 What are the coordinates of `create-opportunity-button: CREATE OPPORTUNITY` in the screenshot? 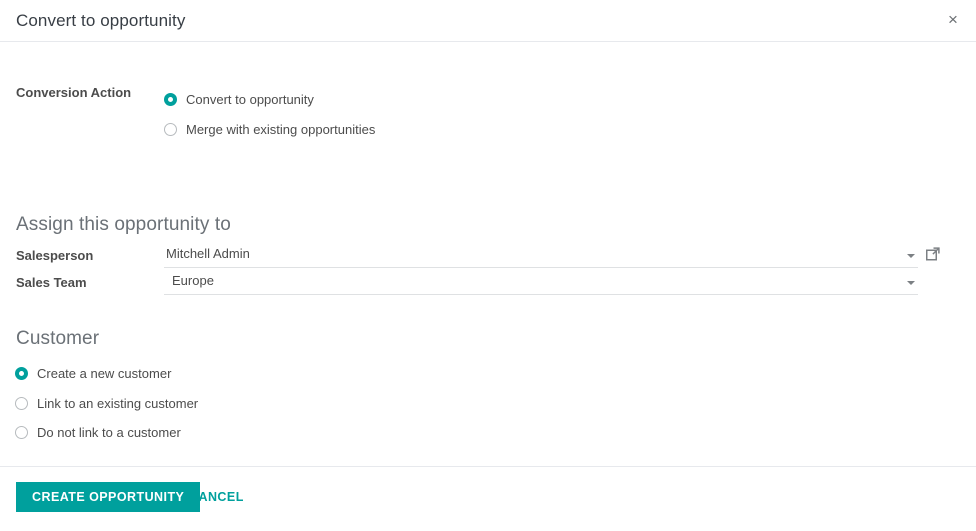 It's located at (108, 497).